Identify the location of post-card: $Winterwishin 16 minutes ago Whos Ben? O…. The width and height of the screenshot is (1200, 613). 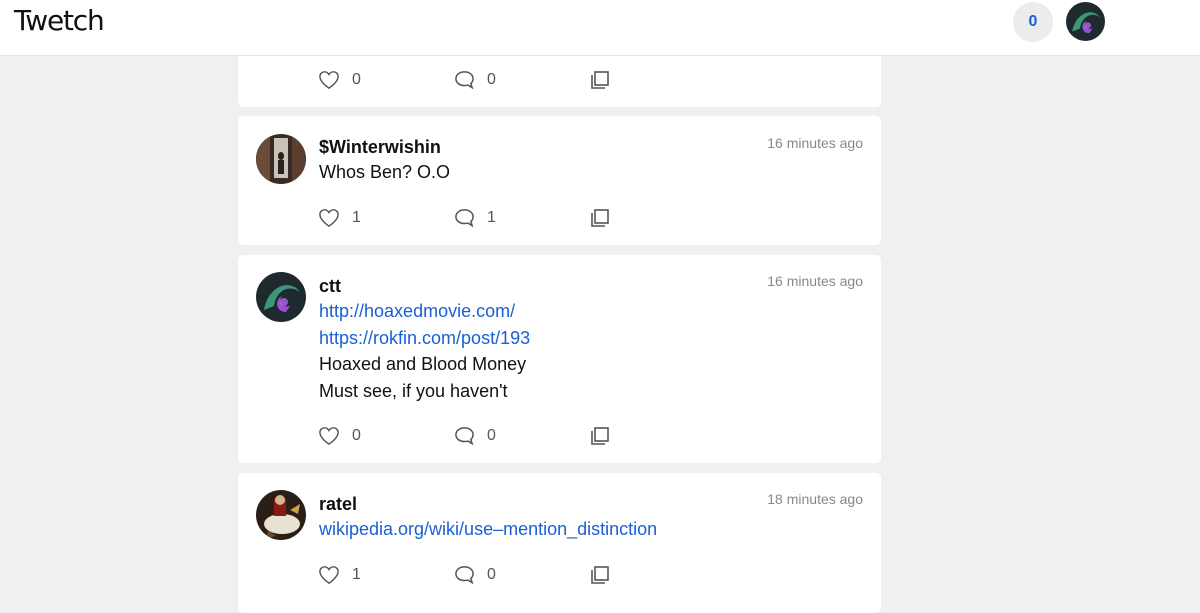
(559, 180).